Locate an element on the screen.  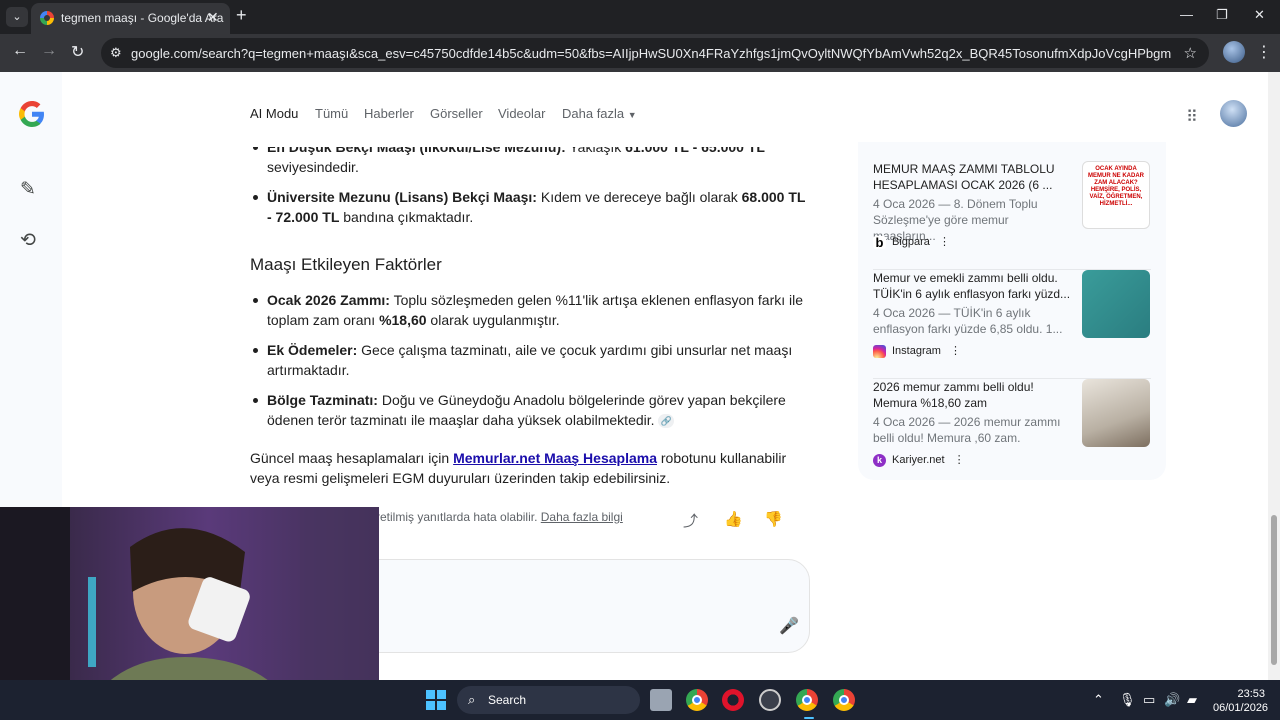
tab-title: tegmen maaşı - Google'da Ara is located at coordinates (142, 18).